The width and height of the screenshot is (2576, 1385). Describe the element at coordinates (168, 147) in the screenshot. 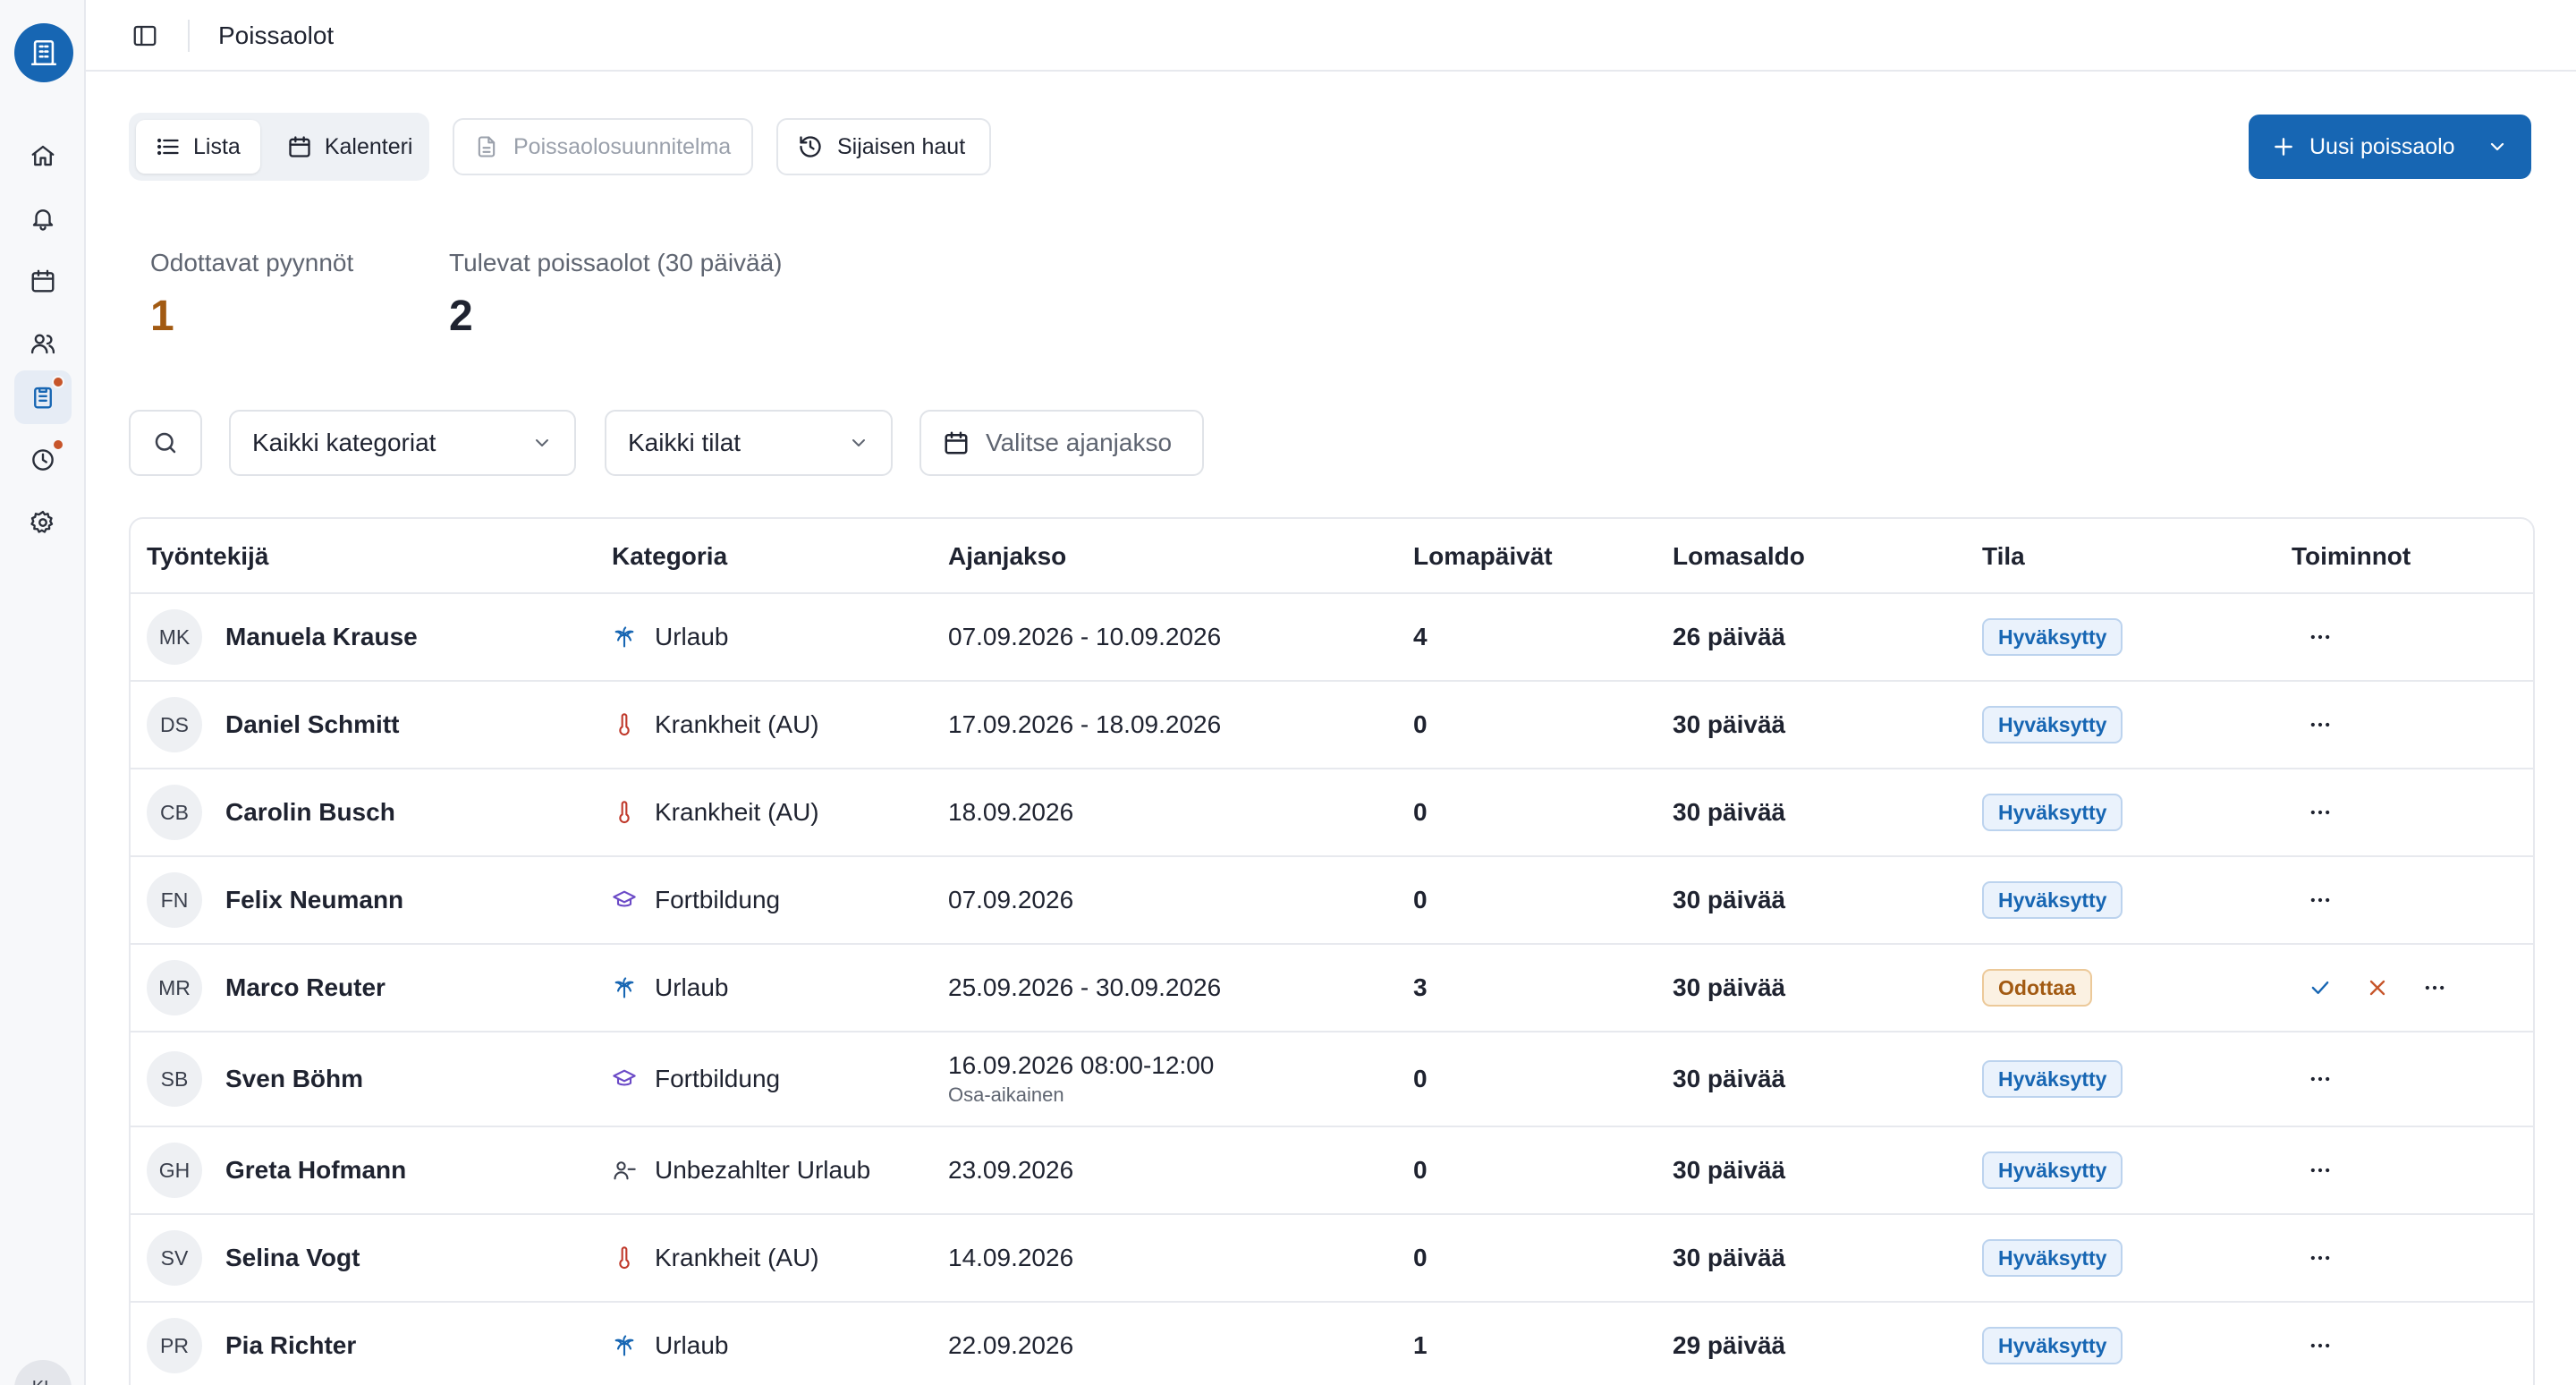

I see `list-icon` at that location.